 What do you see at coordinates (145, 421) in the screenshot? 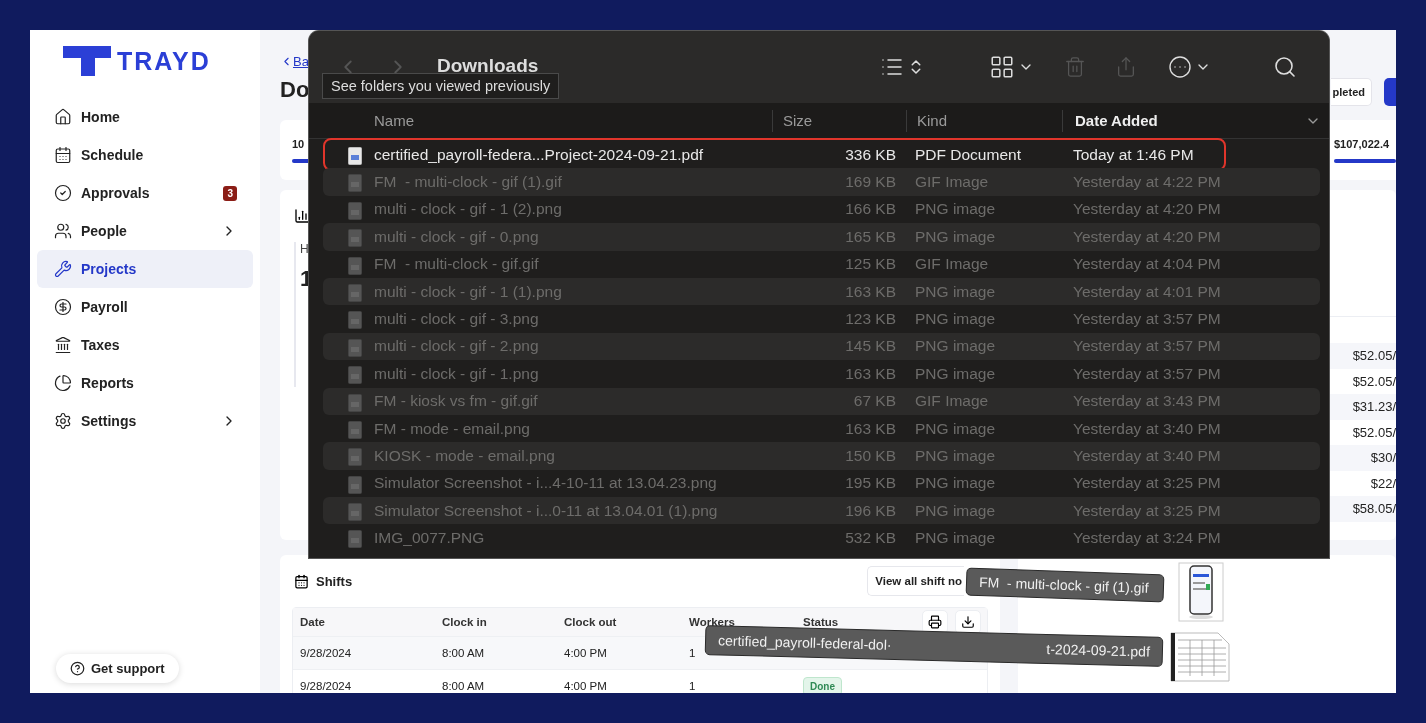
I see `nav-item: Settings` at bounding box center [145, 421].